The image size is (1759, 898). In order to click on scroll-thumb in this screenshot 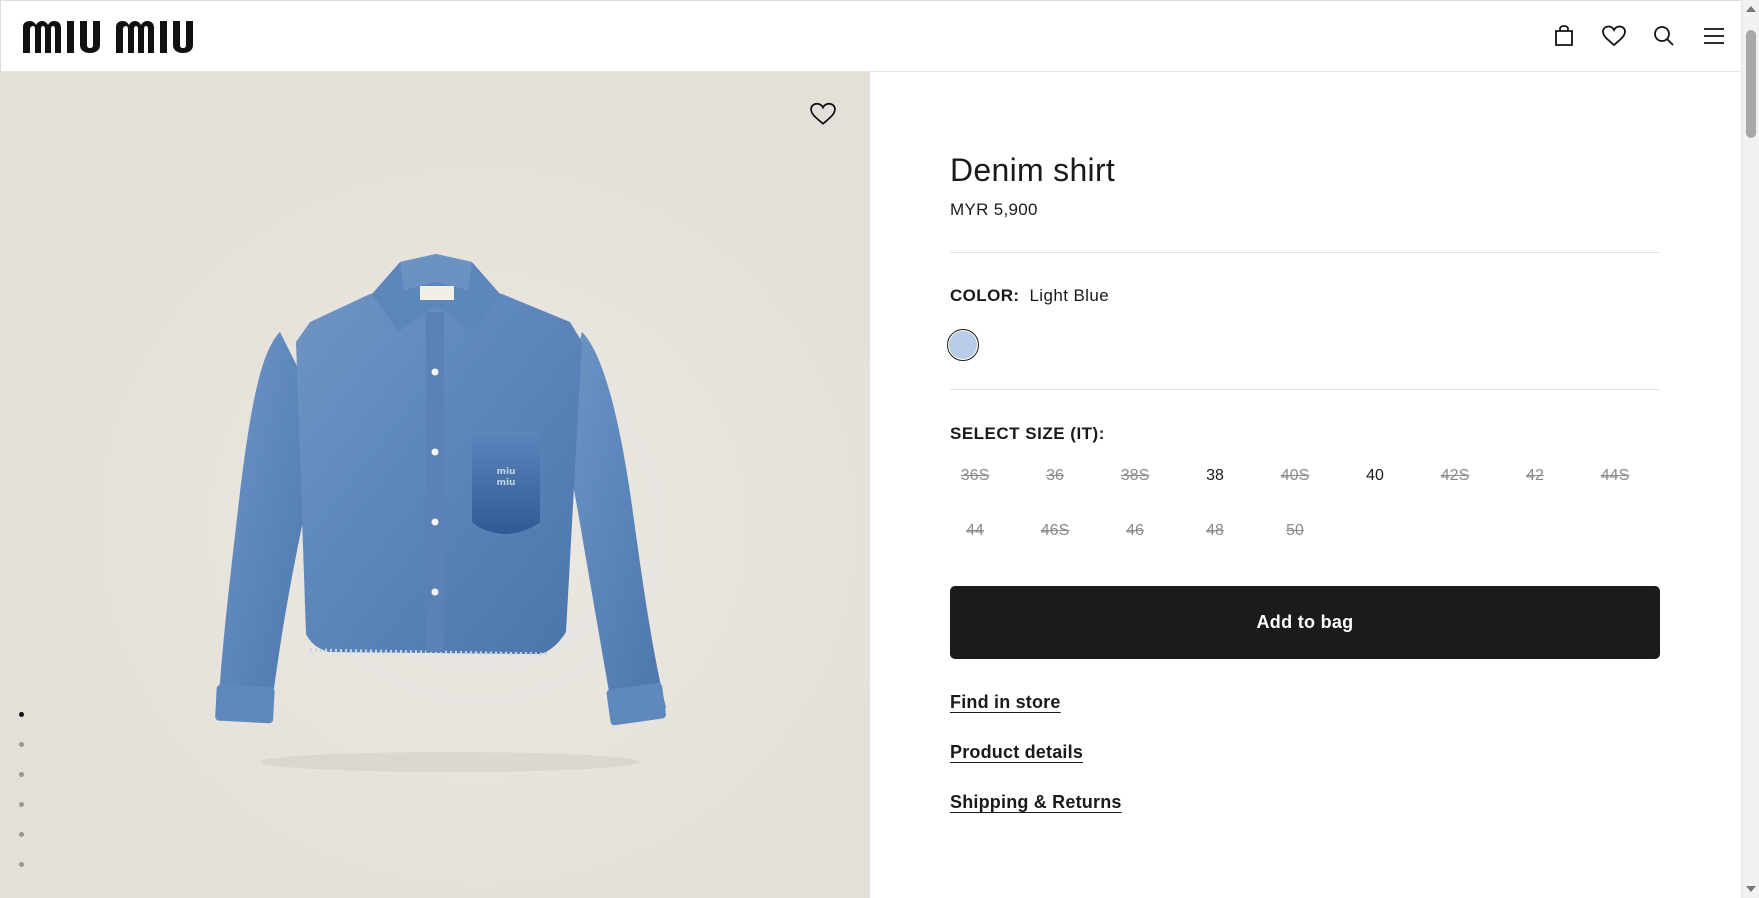, I will do `click(1751, 84)`.